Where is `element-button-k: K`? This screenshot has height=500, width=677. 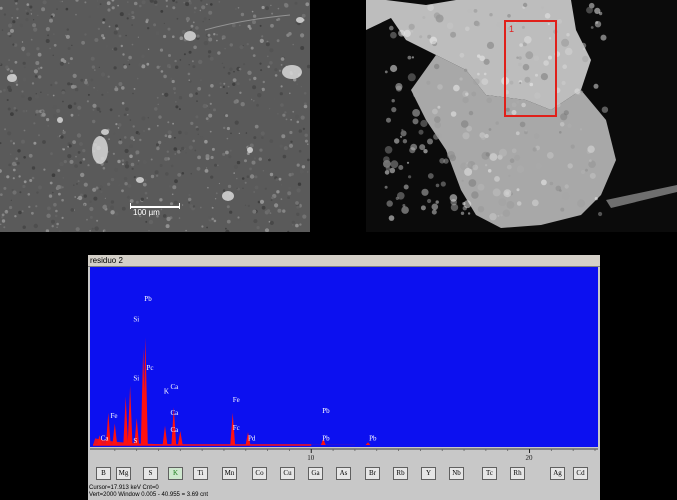 element-button-k: K is located at coordinates (175, 473).